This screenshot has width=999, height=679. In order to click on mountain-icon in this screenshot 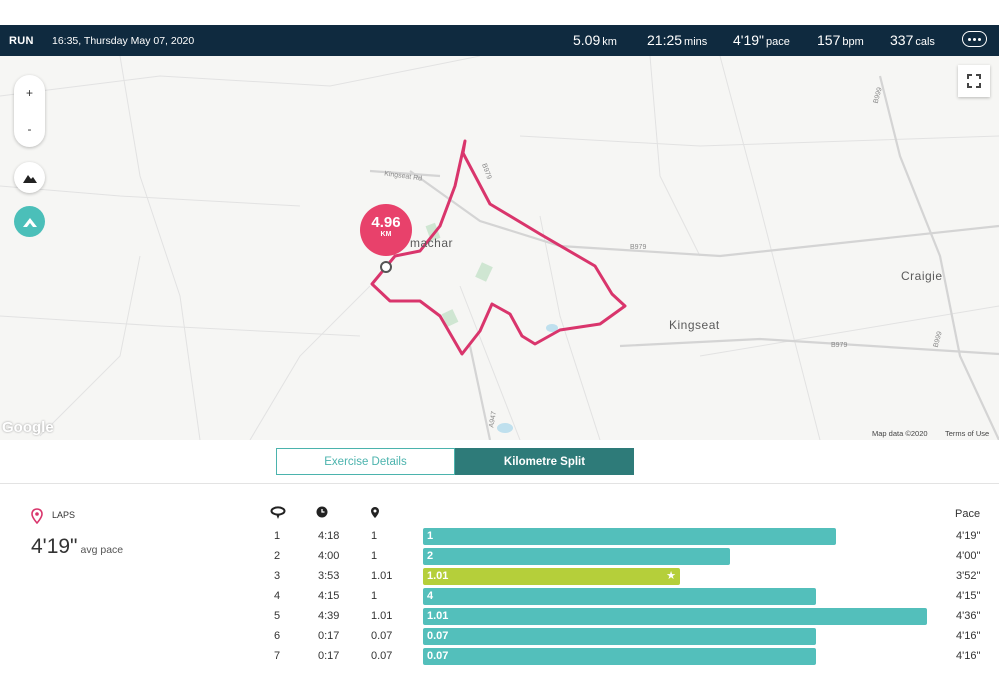, I will do `click(29, 178)`.